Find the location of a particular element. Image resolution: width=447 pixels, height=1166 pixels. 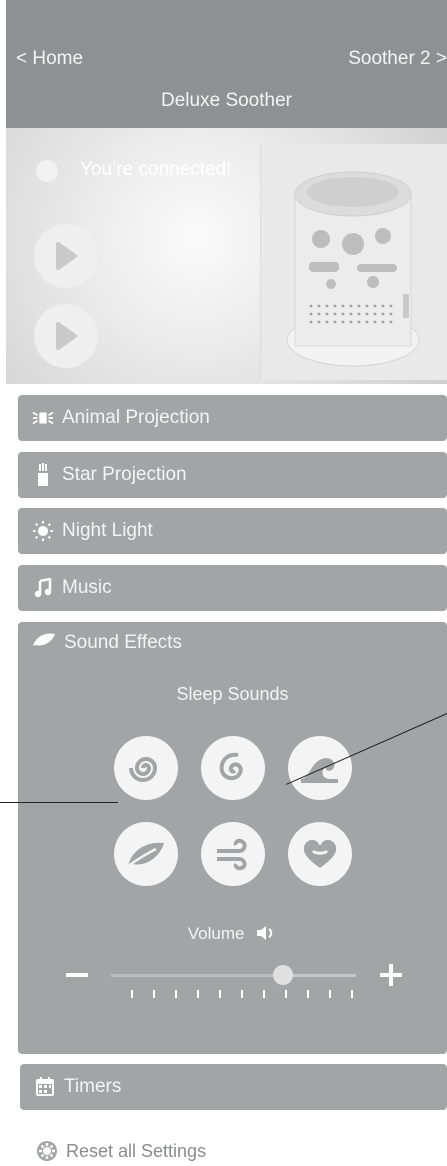

sleep-sounds-title: Sleep Sounds is located at coordinates (232, 694).